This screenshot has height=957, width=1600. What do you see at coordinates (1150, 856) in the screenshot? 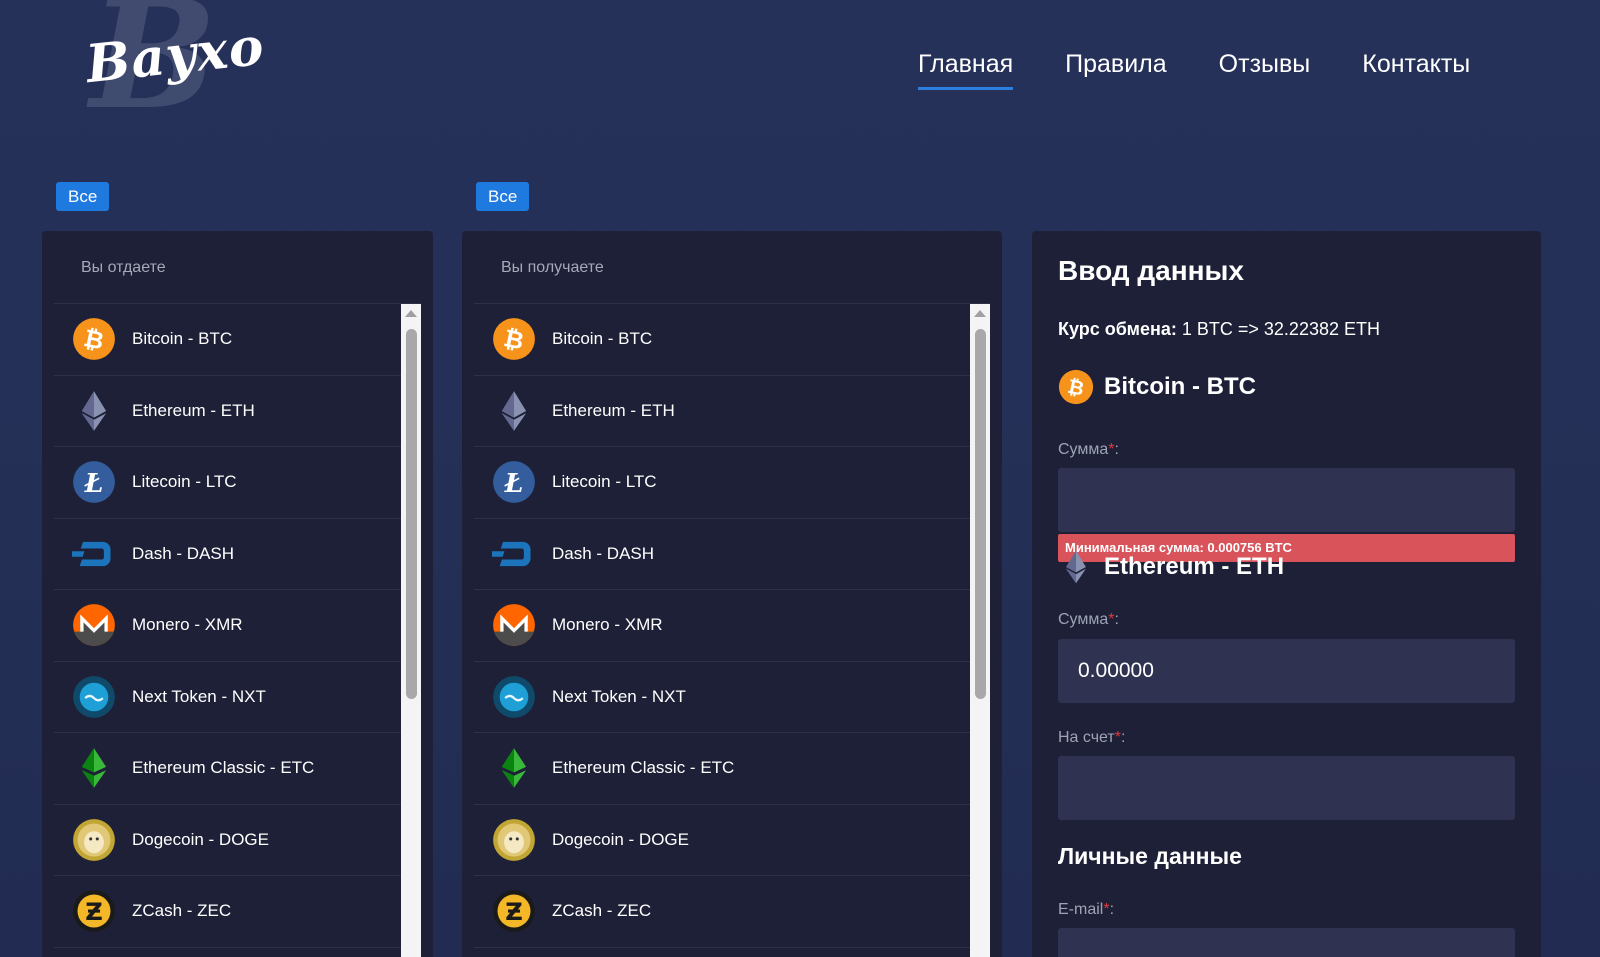
I see `personal-data-title: Личные данные` at bounding box center [1150, 856].